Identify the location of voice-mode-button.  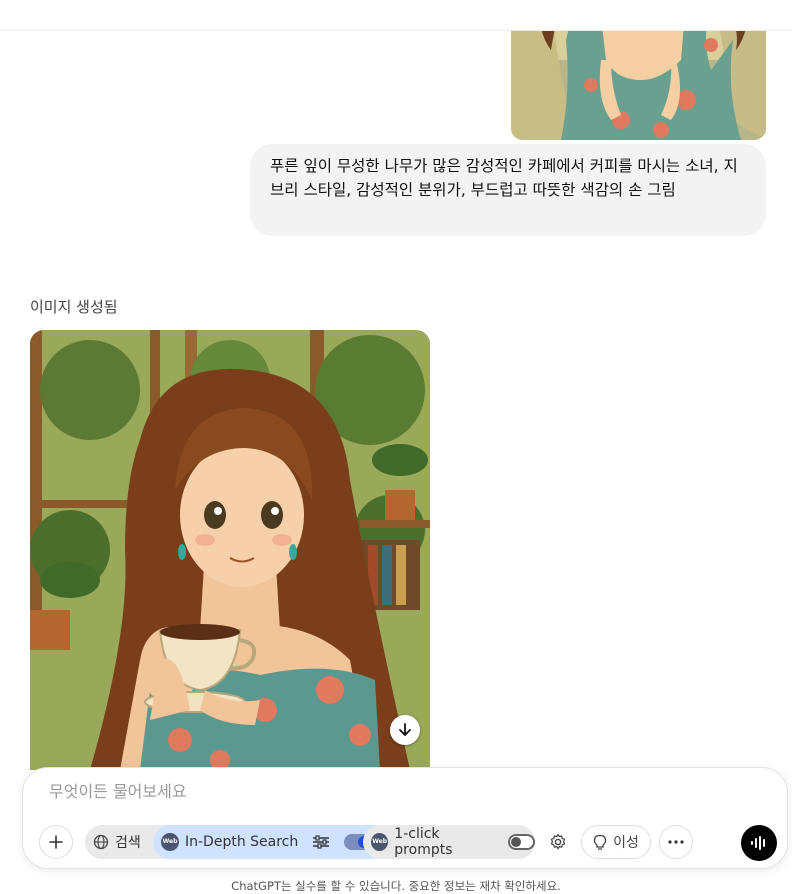
(759, 843).